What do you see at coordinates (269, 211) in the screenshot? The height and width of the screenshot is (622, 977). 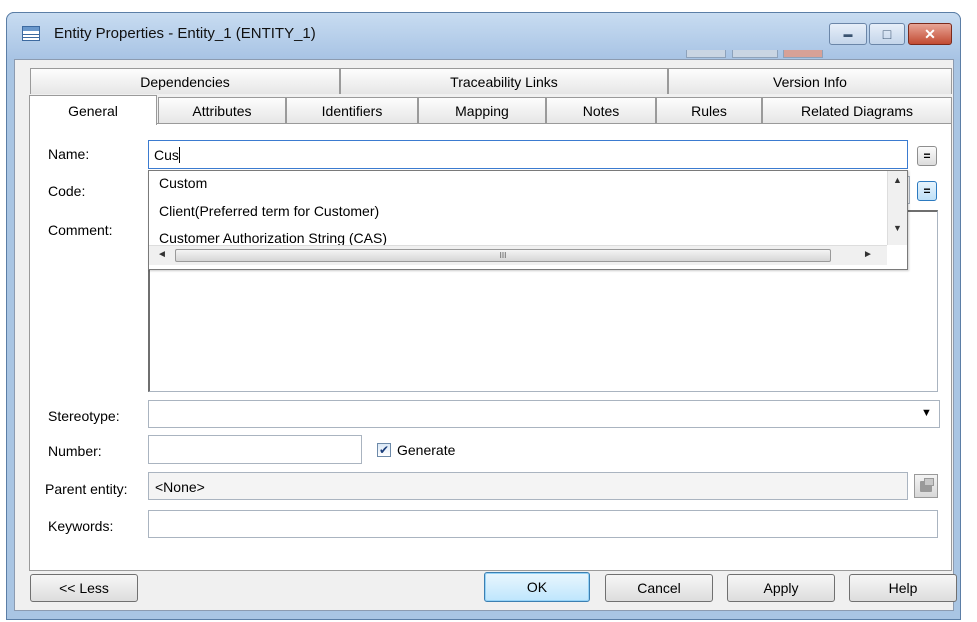 I see `list-item: Client(Preferred term for Customer)` at bounding box center [269, 211].